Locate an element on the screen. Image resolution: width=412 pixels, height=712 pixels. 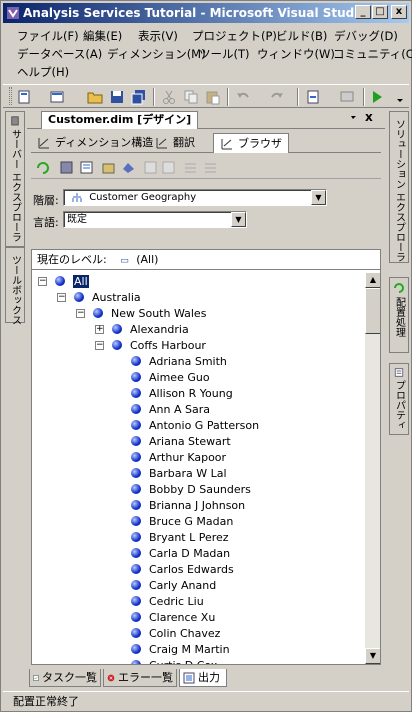
copy-icon is located at coordinates (191, 97).